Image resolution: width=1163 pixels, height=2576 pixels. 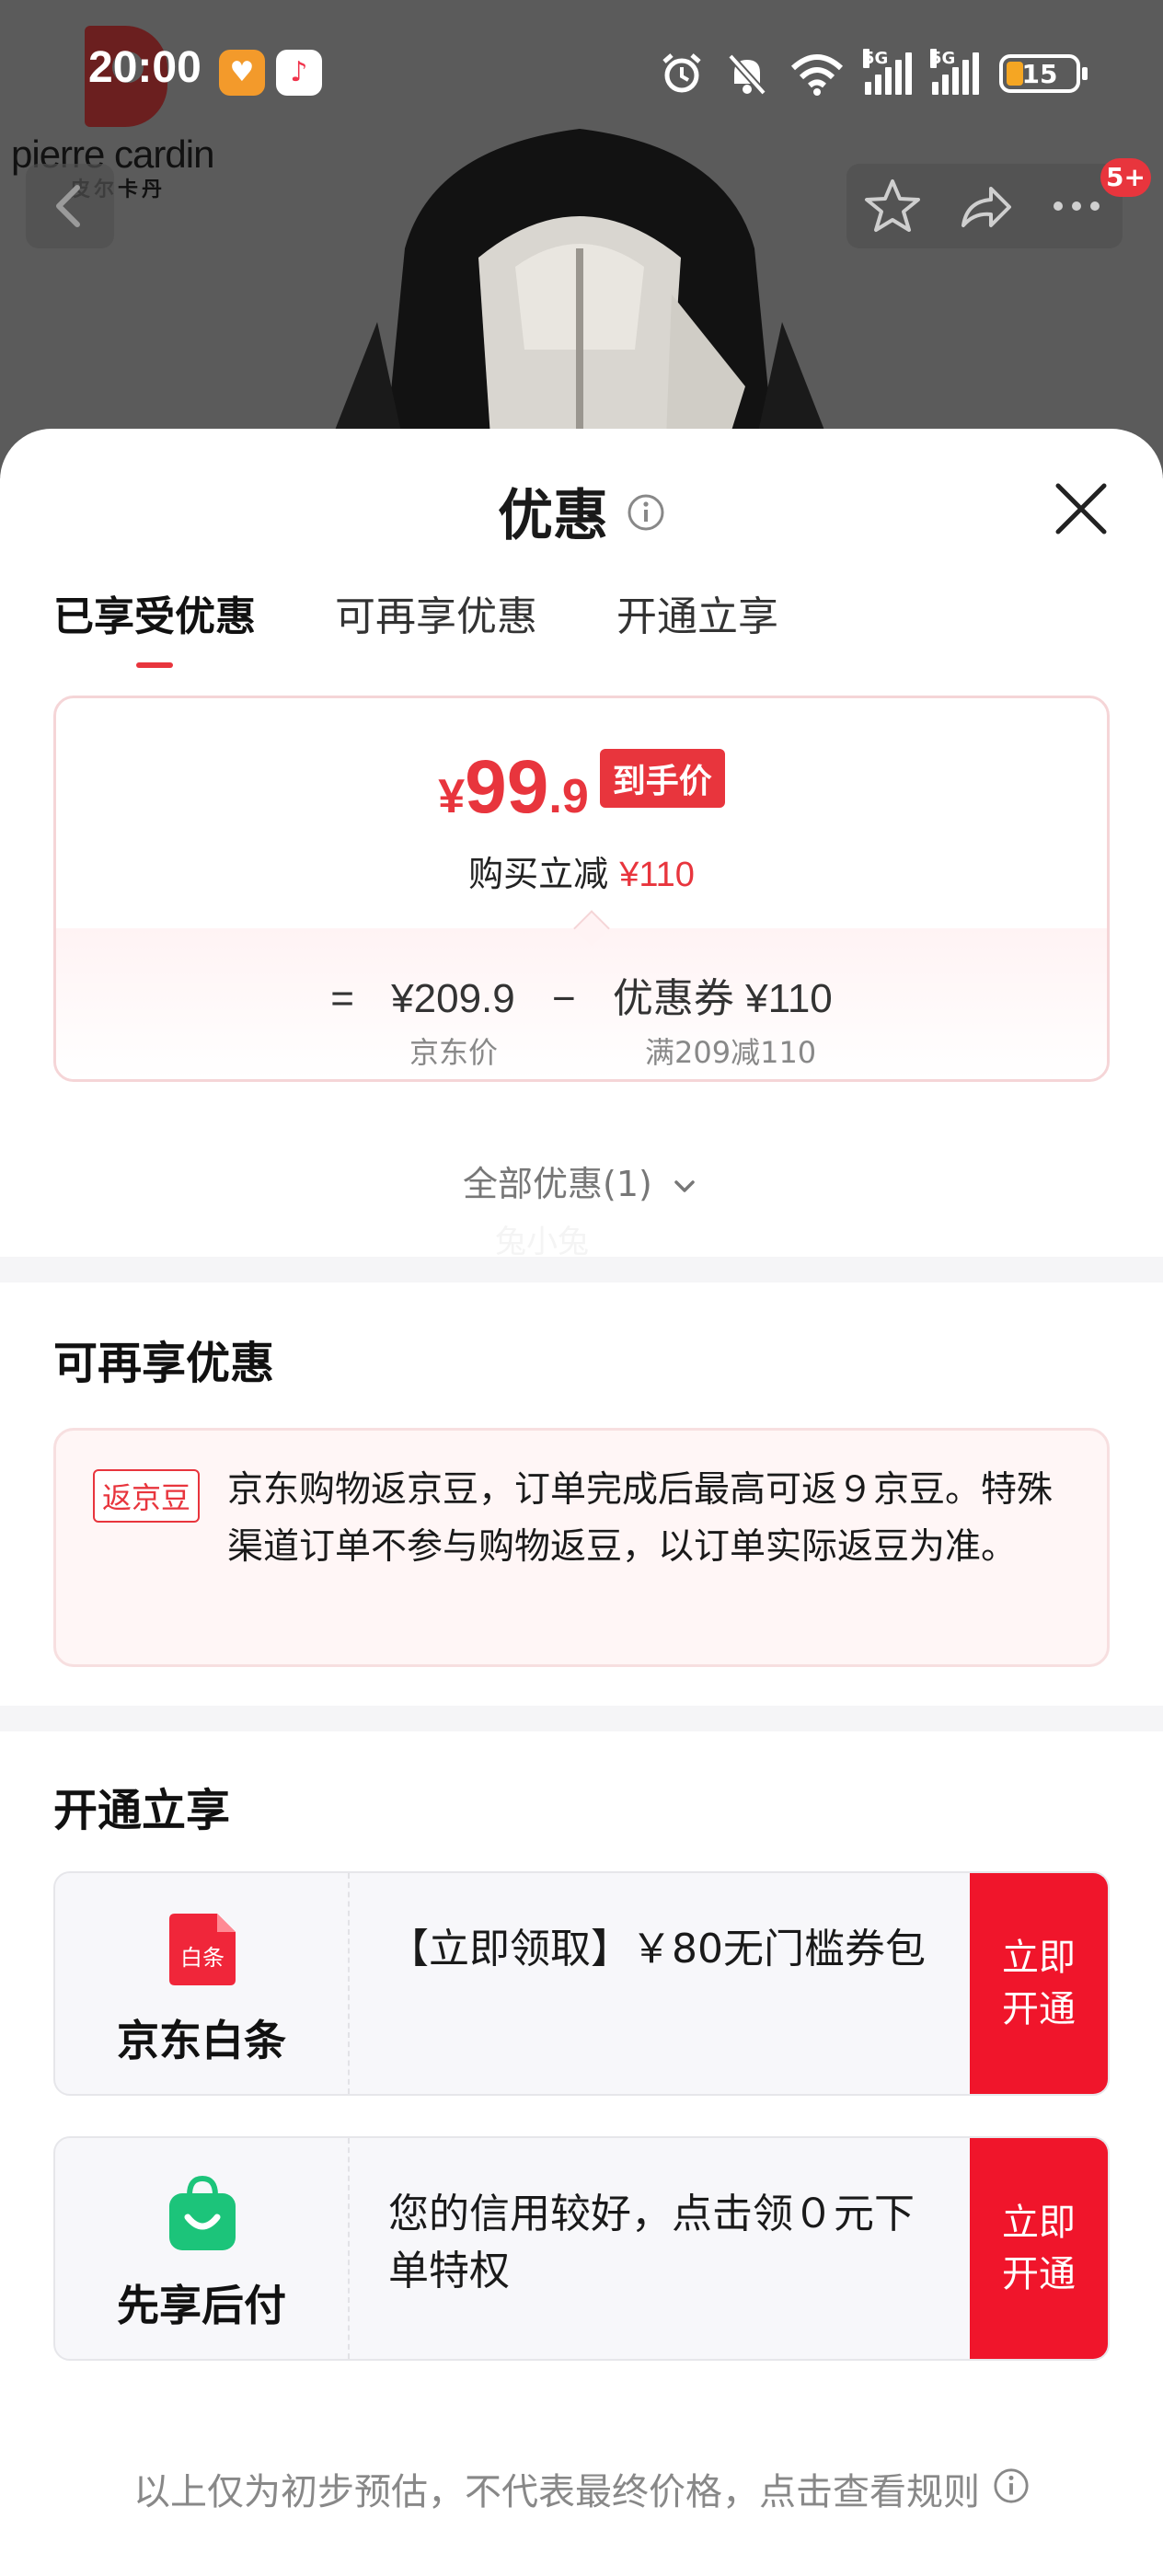 I want to click on tab-enjoyed: 已享受优惠, so click(x=155, y=625).